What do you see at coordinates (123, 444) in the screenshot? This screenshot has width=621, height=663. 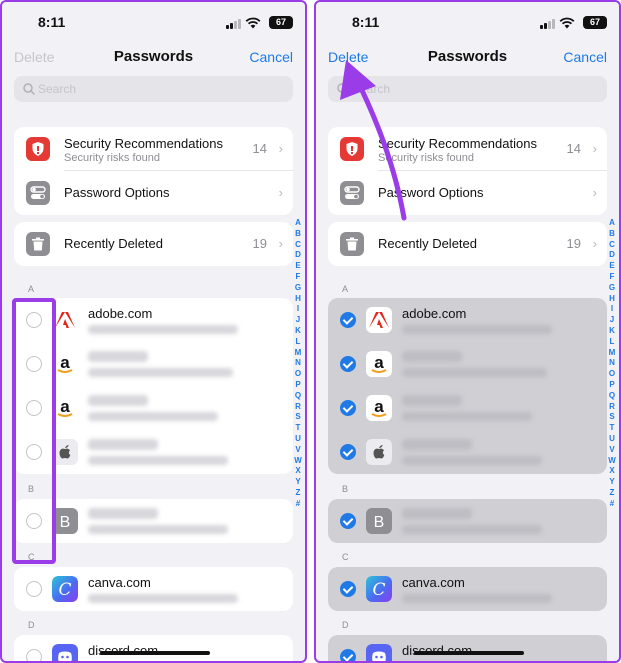 I see `redacted-site` at bounding box center [123, 444].